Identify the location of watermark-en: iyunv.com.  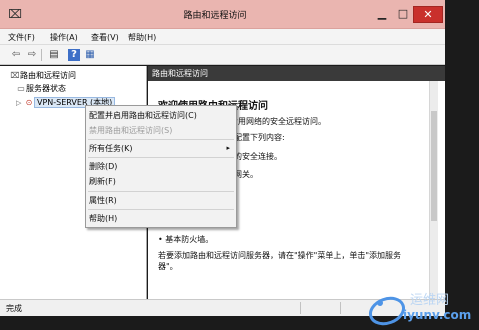
(437, 315).